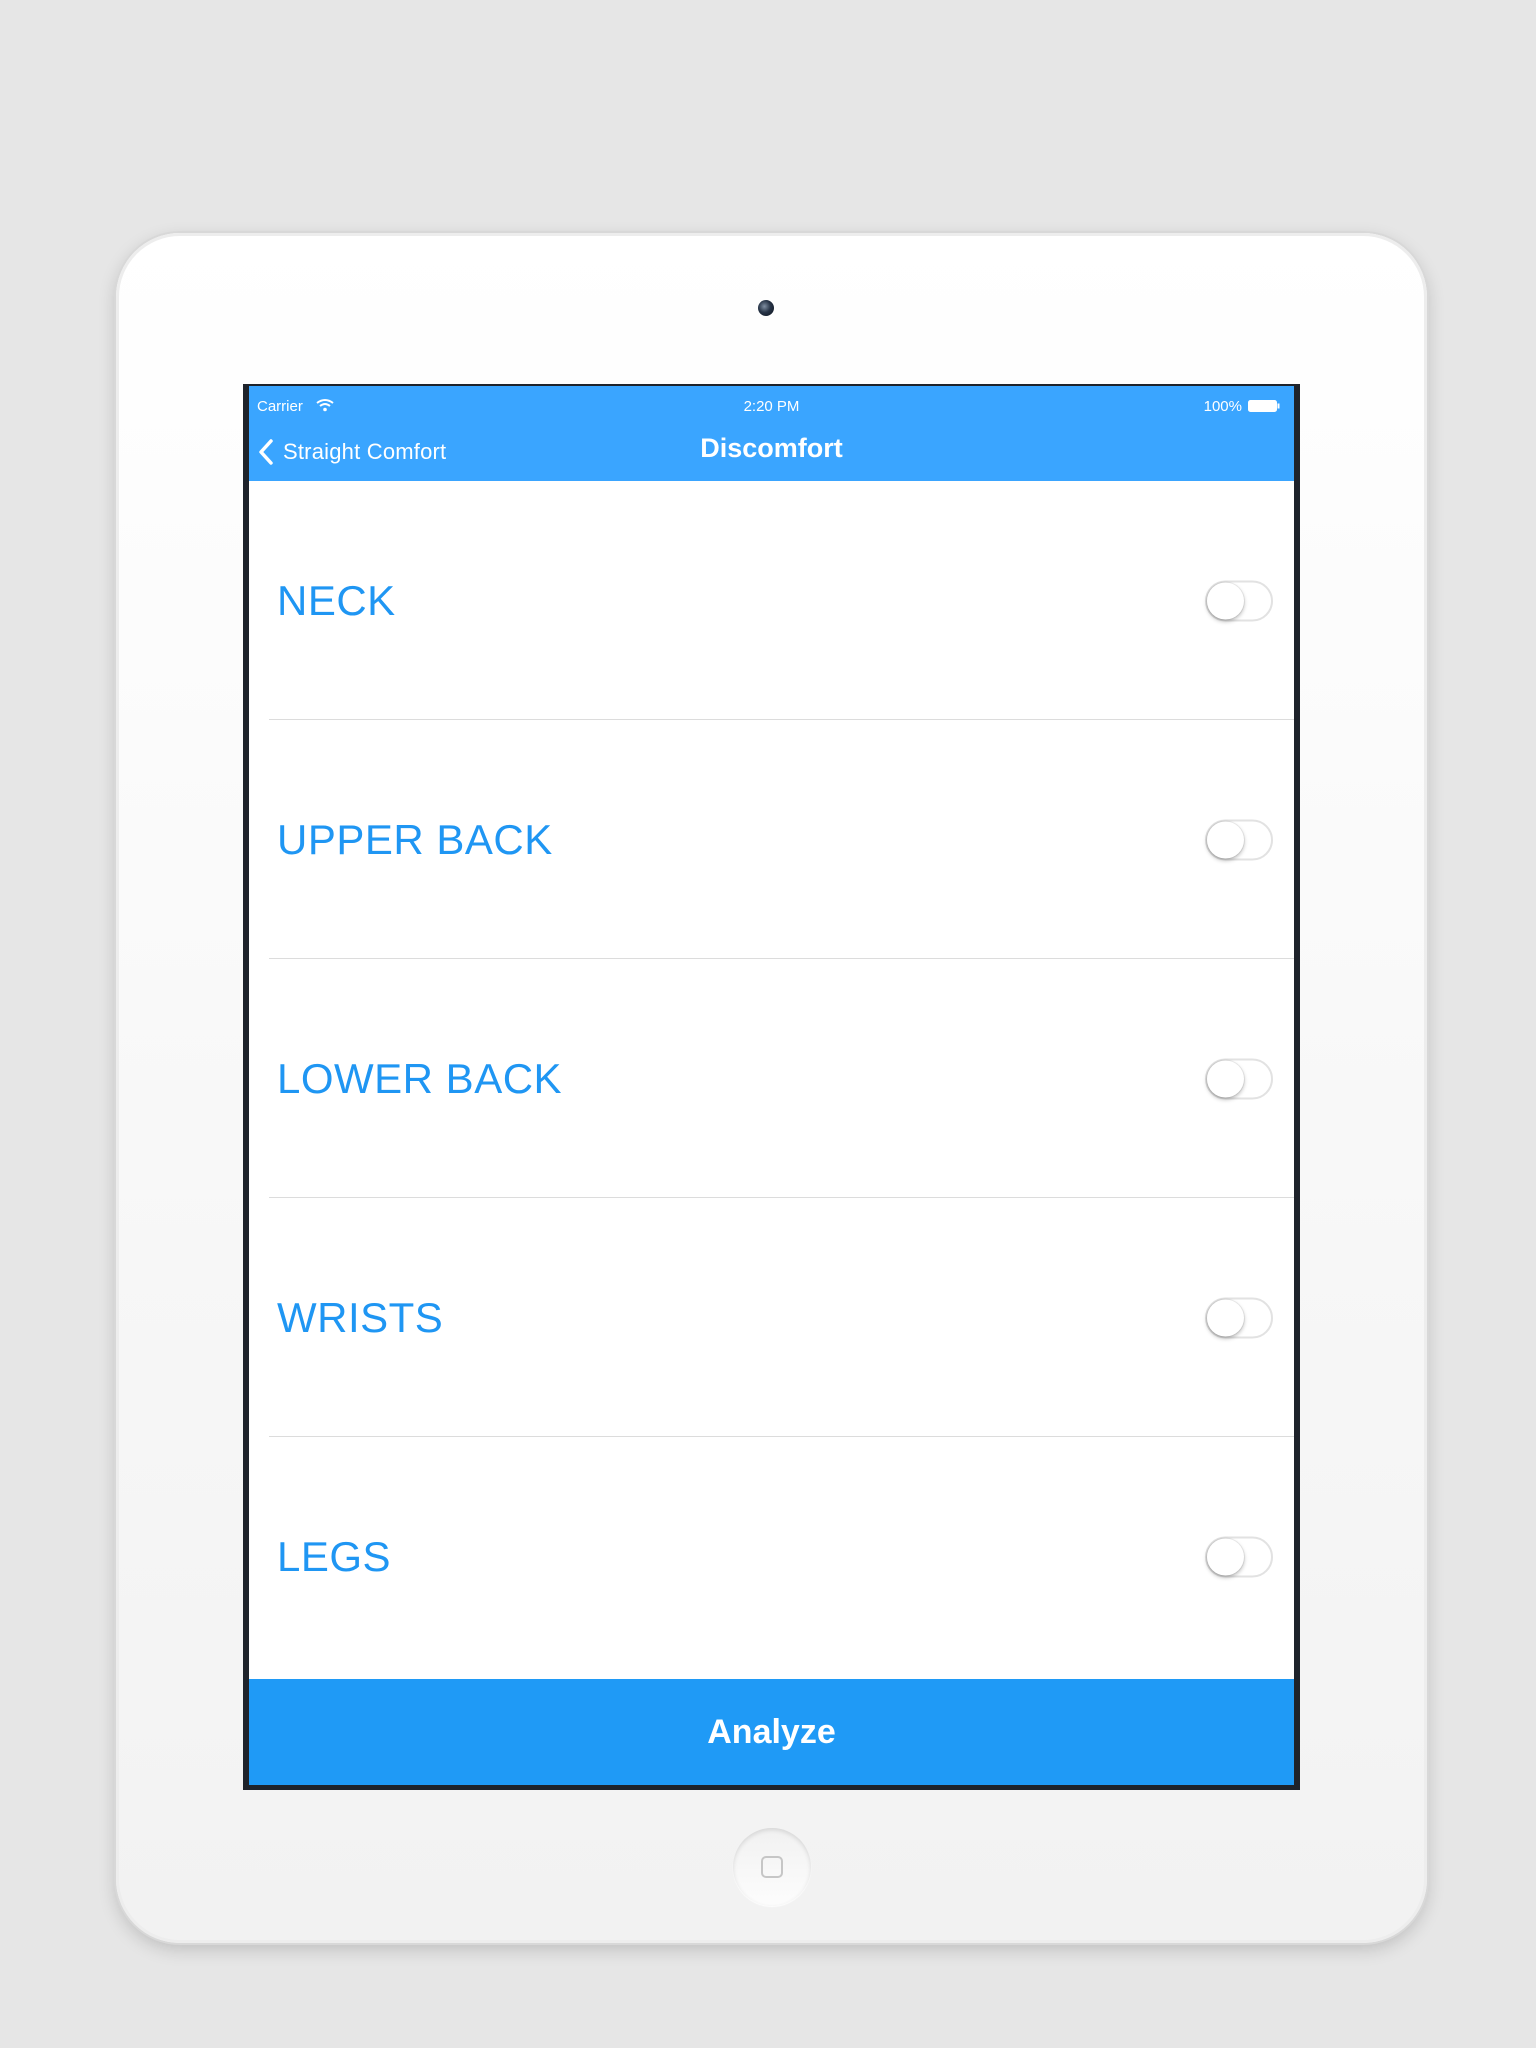  I want to click on list-item-label: LEGS, so click(334, 1556).